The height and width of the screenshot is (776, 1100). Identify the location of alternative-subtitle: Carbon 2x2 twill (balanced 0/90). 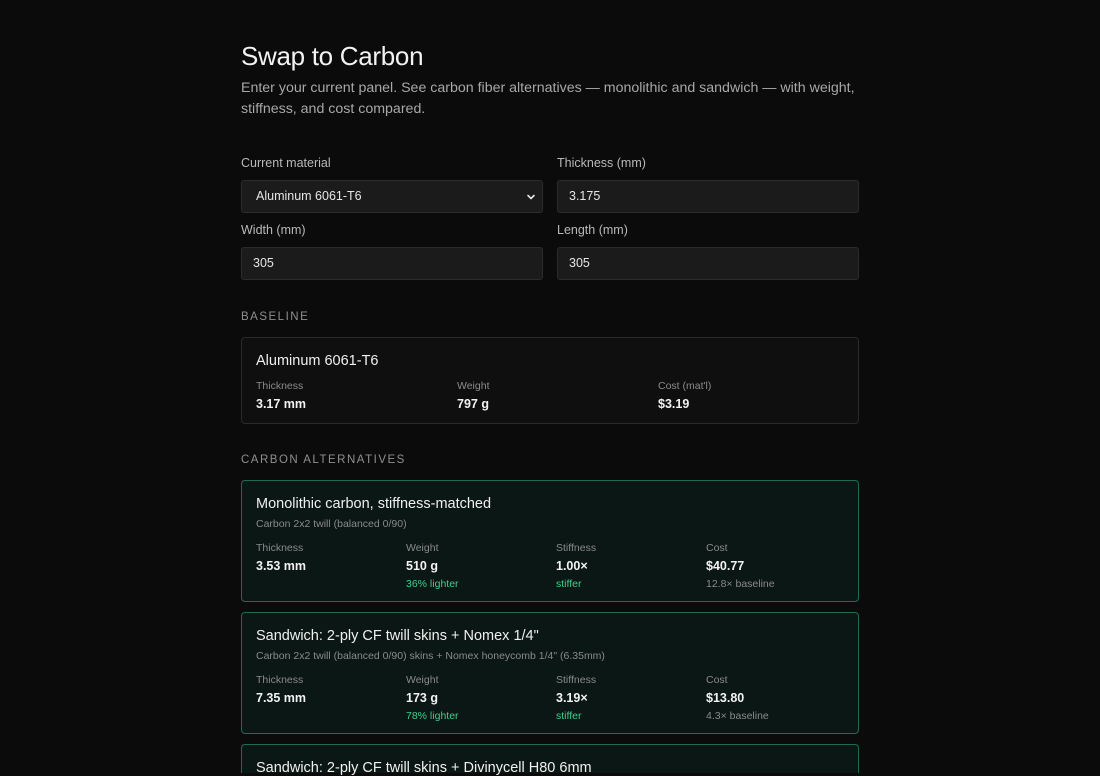
(331, 524).